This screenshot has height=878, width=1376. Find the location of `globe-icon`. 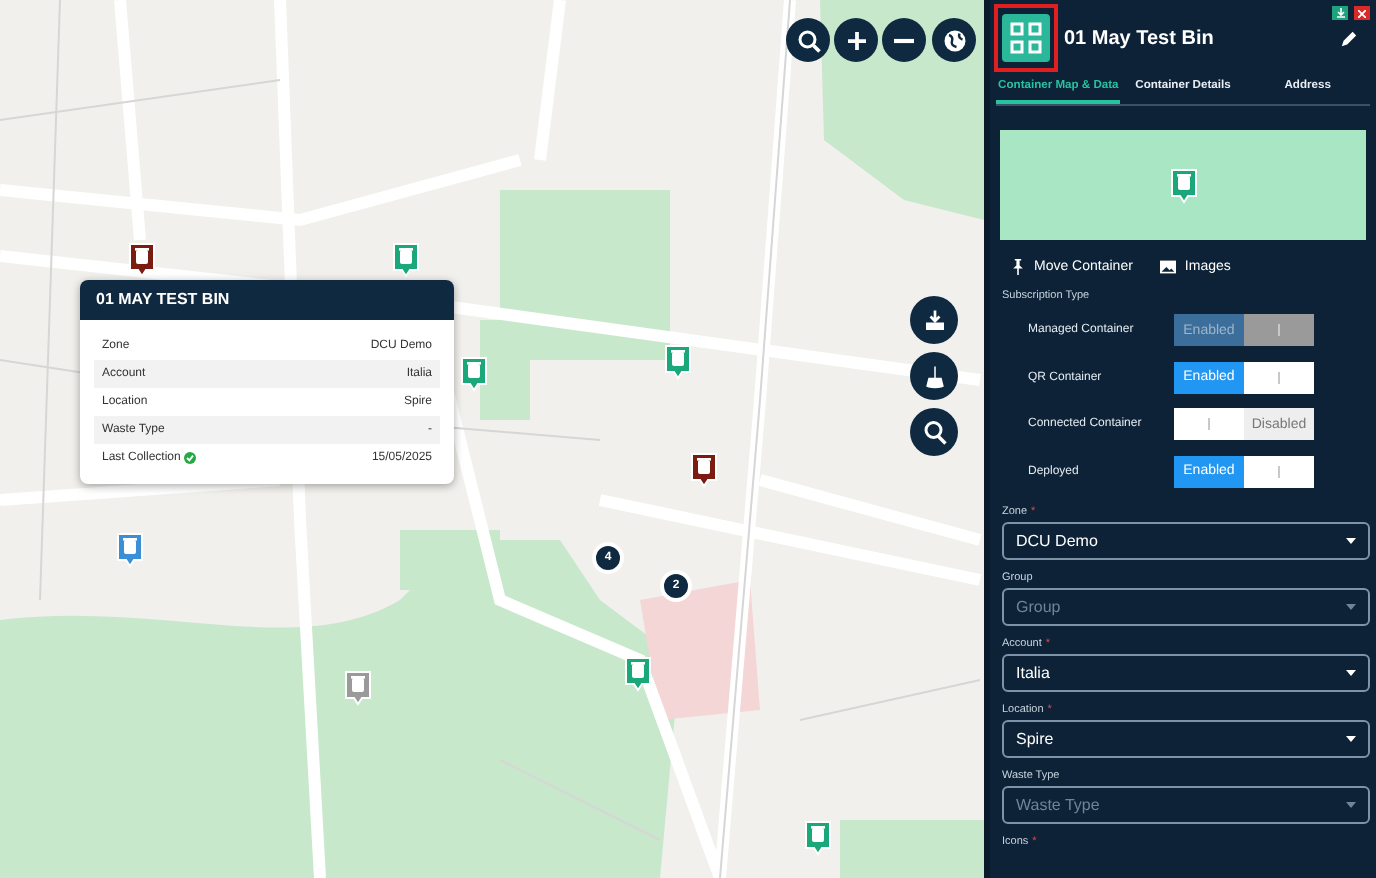

globe-icon is located at coordinates (954, 40).